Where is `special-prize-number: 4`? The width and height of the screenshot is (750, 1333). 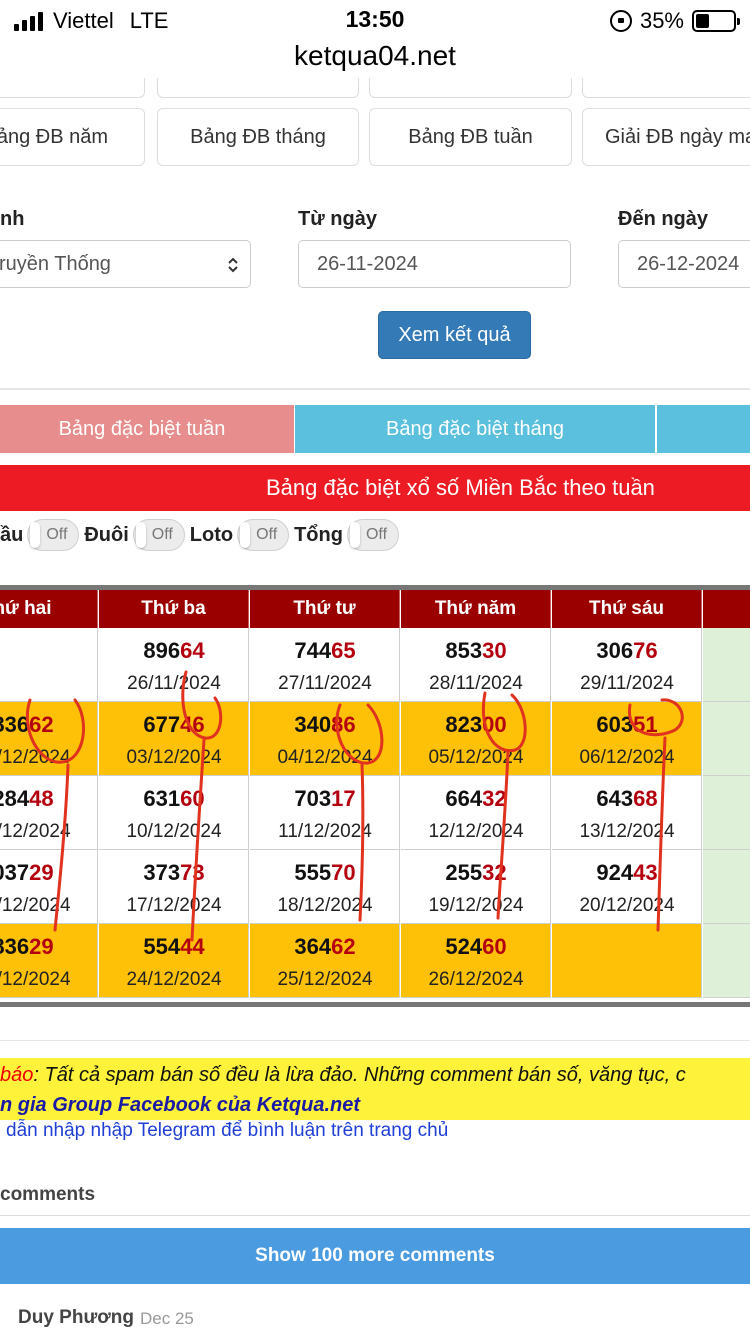
special-prize-number: 4 is located at coordinates (726, 725).